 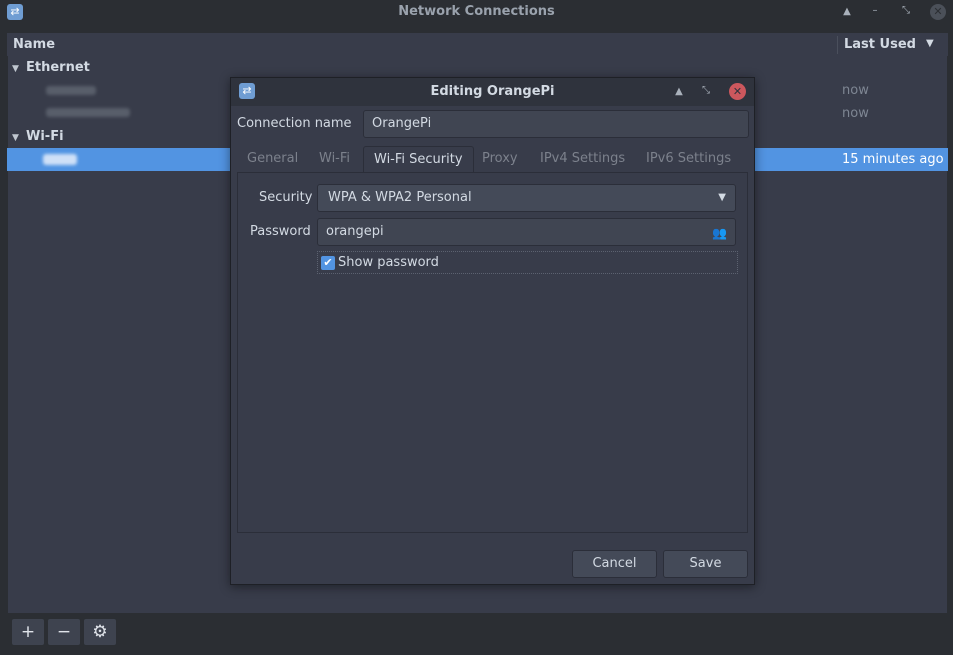 What do you see at coordinates (328, 263) in the screenshot?
I see `checkmark-icon: ✔` at bounding box center [328, 263].